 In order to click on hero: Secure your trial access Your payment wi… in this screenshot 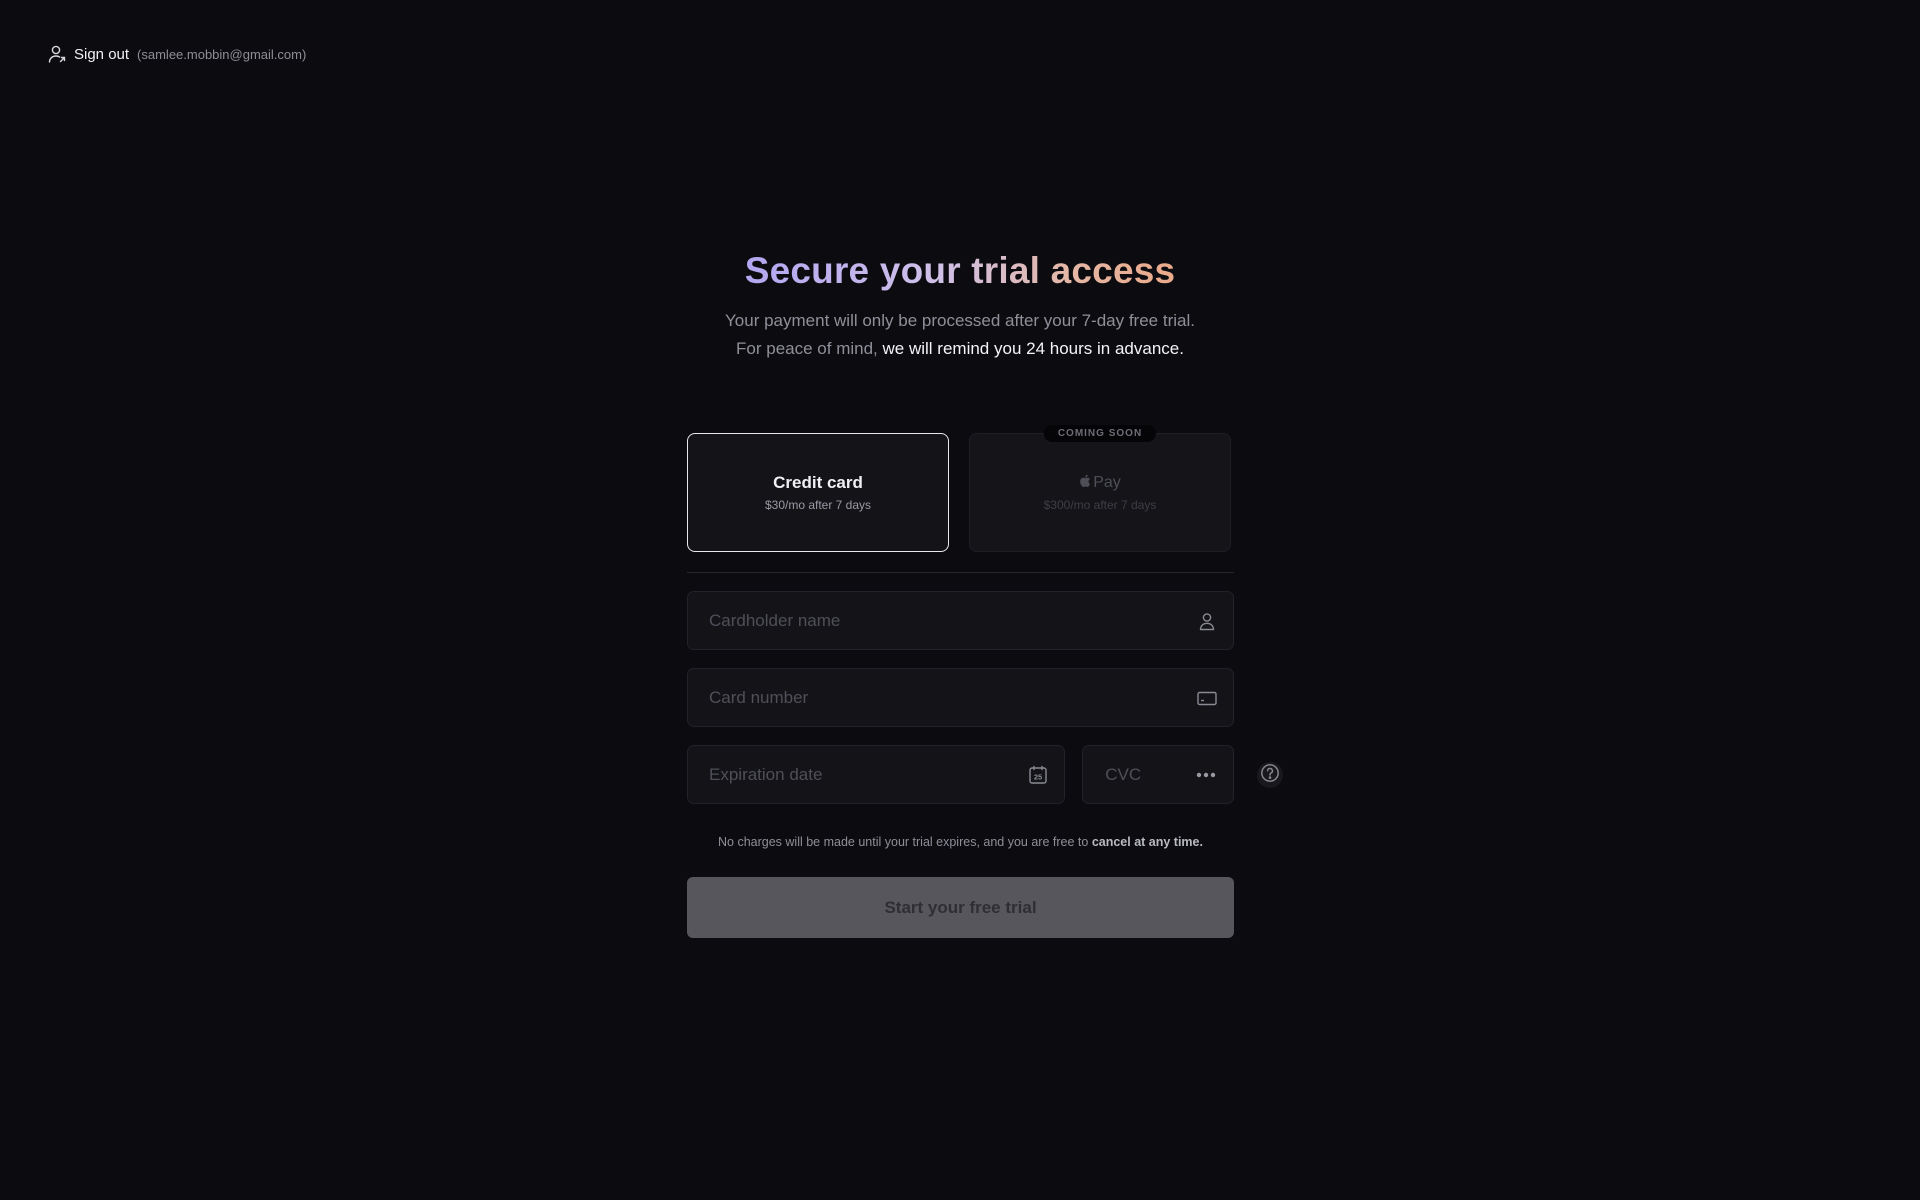, I will do `click(960, 306)`.